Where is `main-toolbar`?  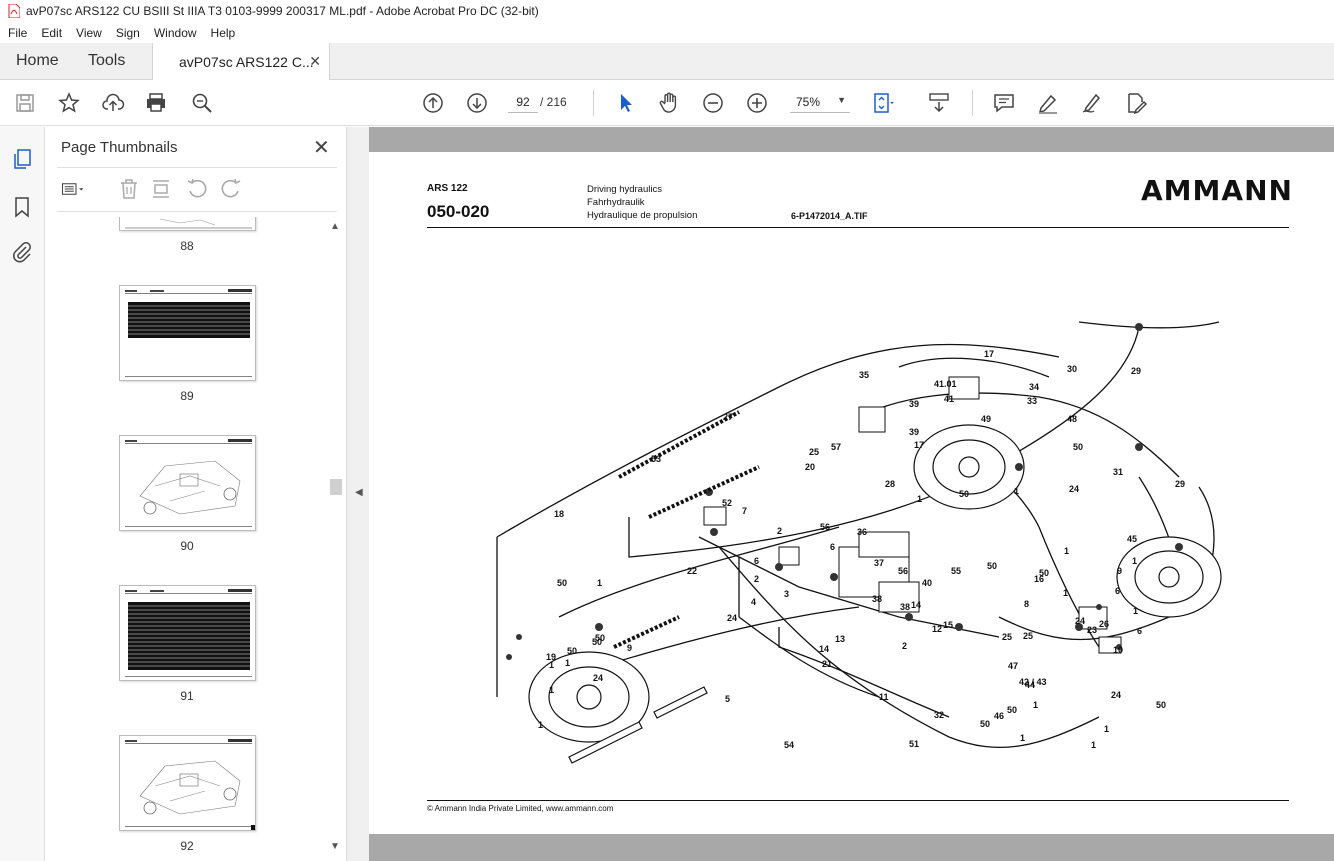
main-toolbar is located at coordinates (667, 103).